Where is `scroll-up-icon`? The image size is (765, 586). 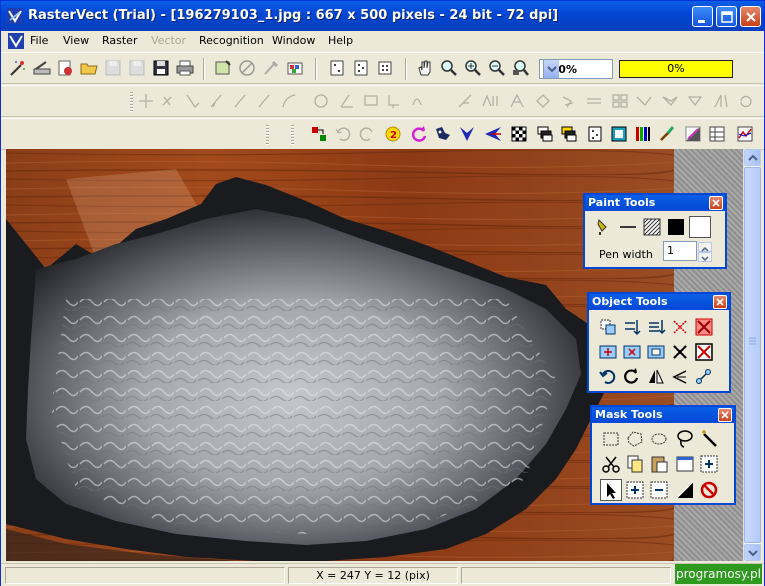
scroll-up-icon is located at coordinates (752, 157).